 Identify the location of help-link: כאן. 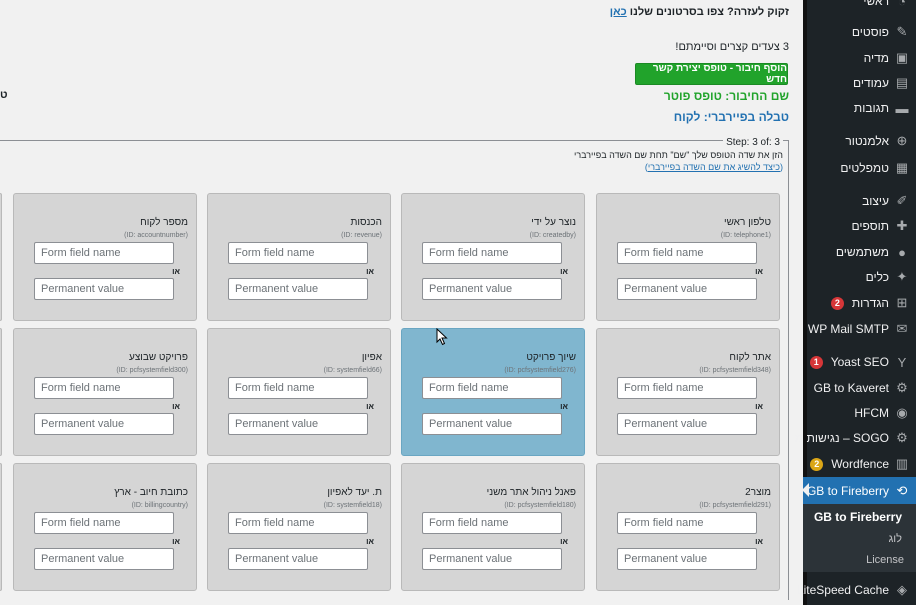
(618, 12).